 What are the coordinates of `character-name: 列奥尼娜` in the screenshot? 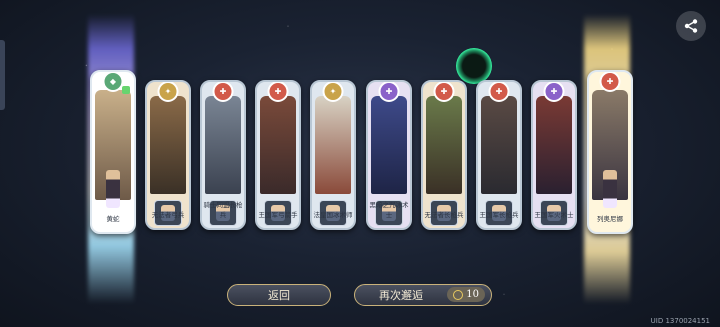 It's located at (610, 219).